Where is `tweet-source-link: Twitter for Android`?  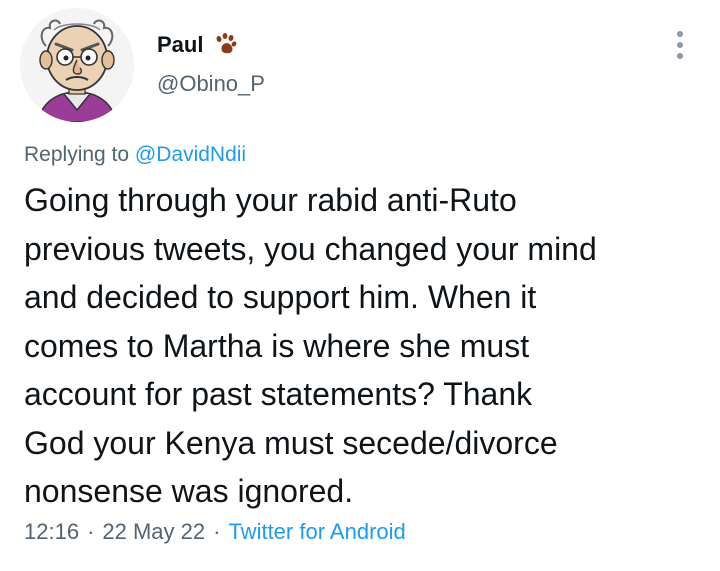 tweet-source-link: Twitter for Android is located at coordinates (316, 532).